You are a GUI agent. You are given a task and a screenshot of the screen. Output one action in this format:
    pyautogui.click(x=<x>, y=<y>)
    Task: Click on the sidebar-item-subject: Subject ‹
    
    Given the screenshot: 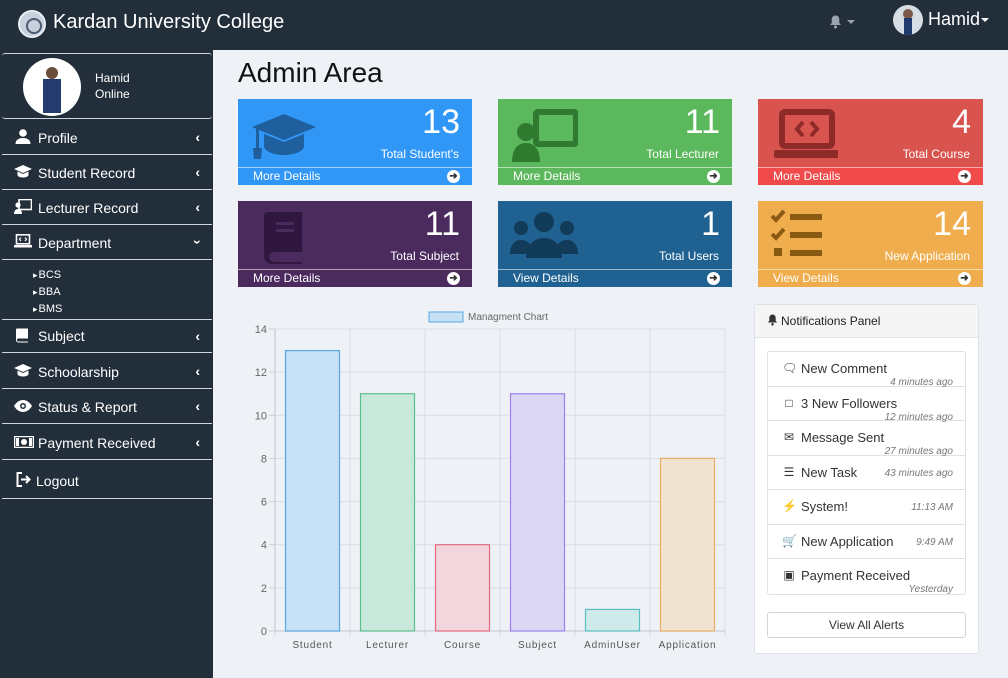 What is the action you would take?
    pyautogui.click(x=107, y=336)
    